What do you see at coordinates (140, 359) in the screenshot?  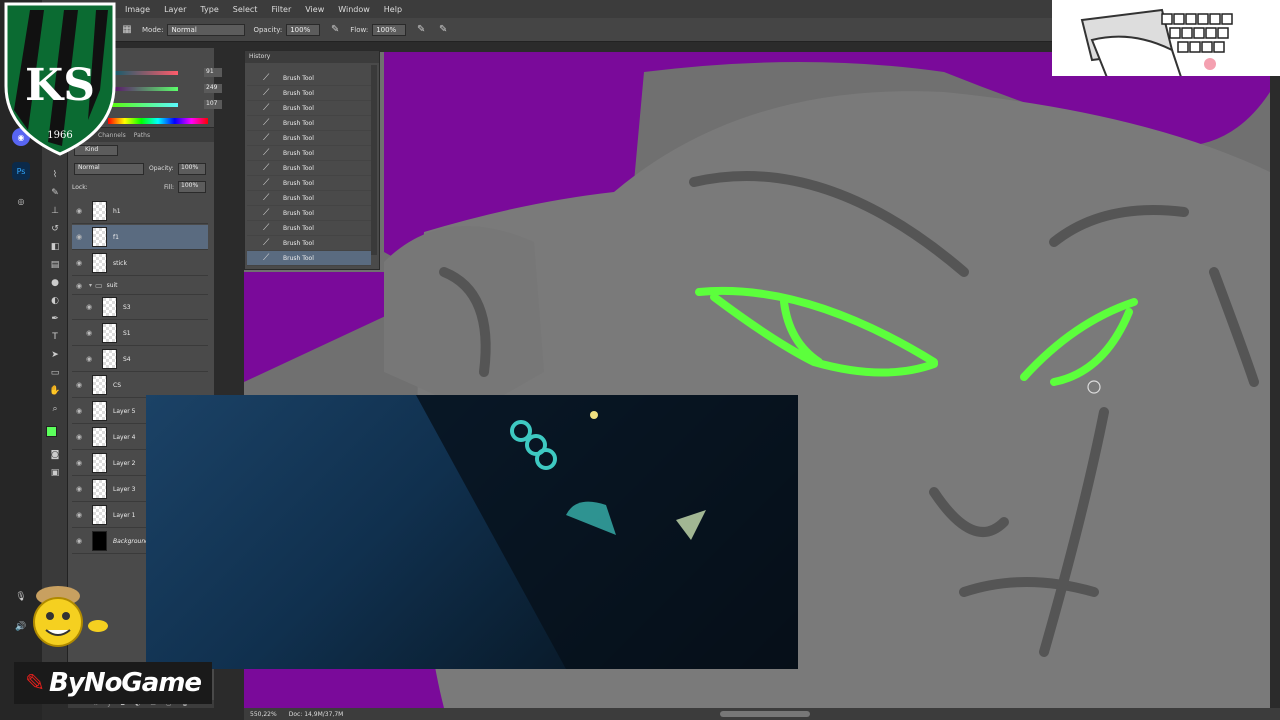 I see `layer-row: ◉ S4` at bounding box center [140, 359].